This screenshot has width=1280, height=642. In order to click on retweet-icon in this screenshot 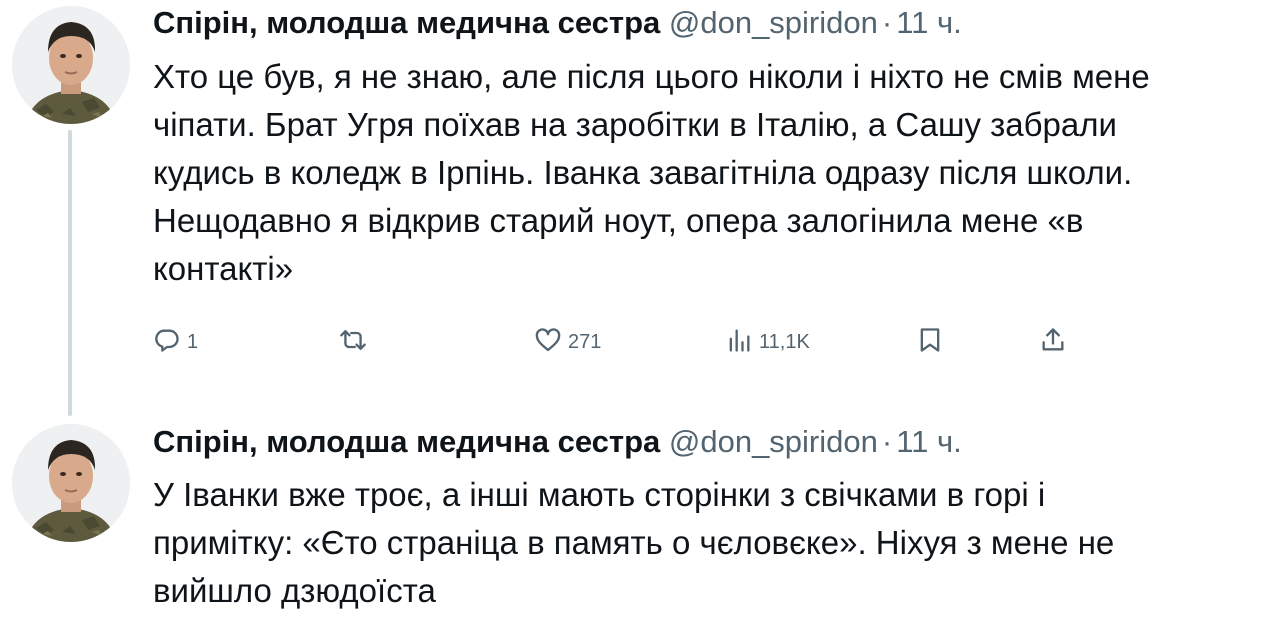, I will do `click(353, 342)`.